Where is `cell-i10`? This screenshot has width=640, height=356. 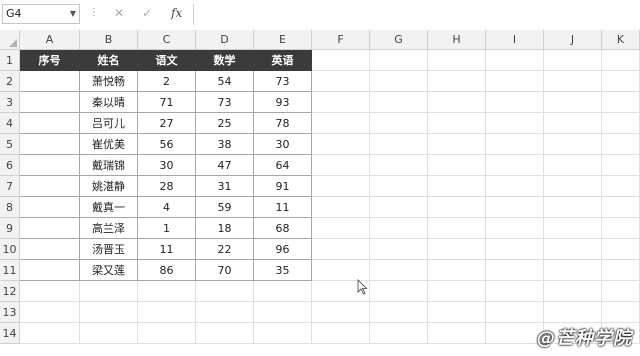 cell-i10 is located at coordinates (515, 249).